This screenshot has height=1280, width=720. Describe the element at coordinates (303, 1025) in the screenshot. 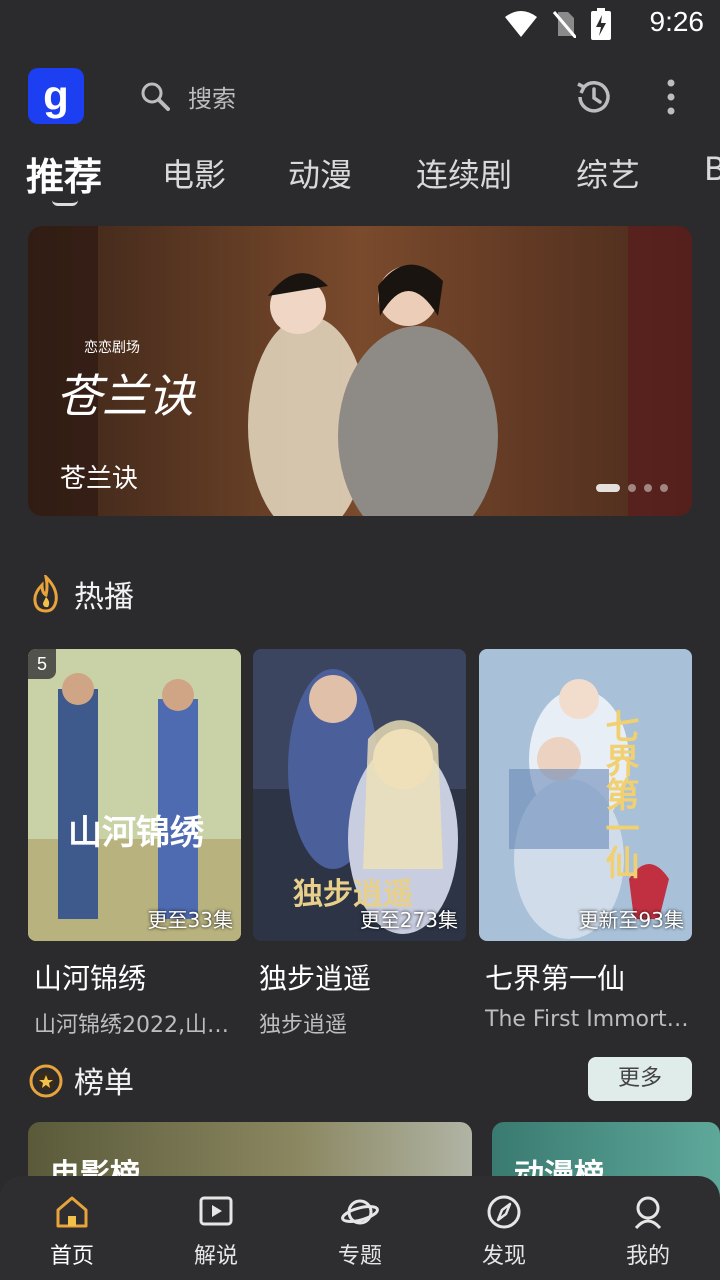

I see `card-subtitle: 独步逍遥` at that location.